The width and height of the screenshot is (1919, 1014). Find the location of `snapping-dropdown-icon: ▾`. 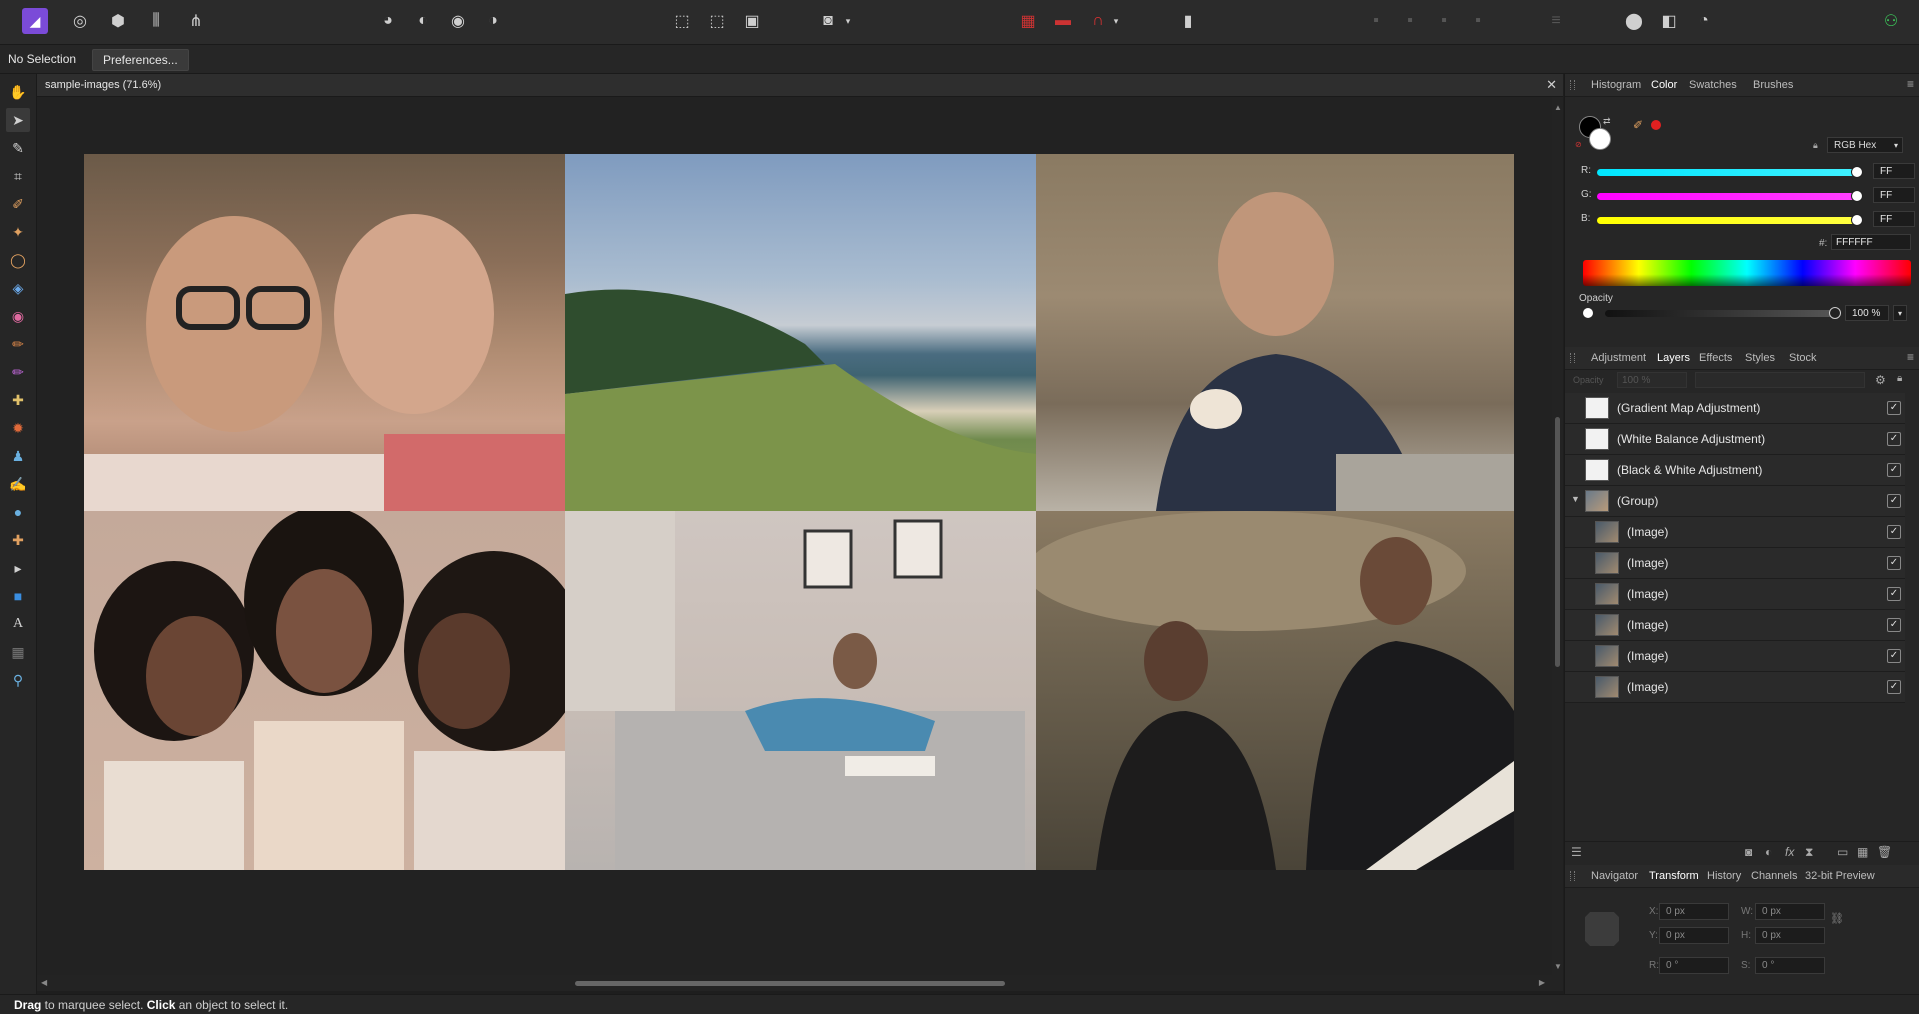

snapping-dropdown-icon: ▾ is located at coordinates (1116, 21).